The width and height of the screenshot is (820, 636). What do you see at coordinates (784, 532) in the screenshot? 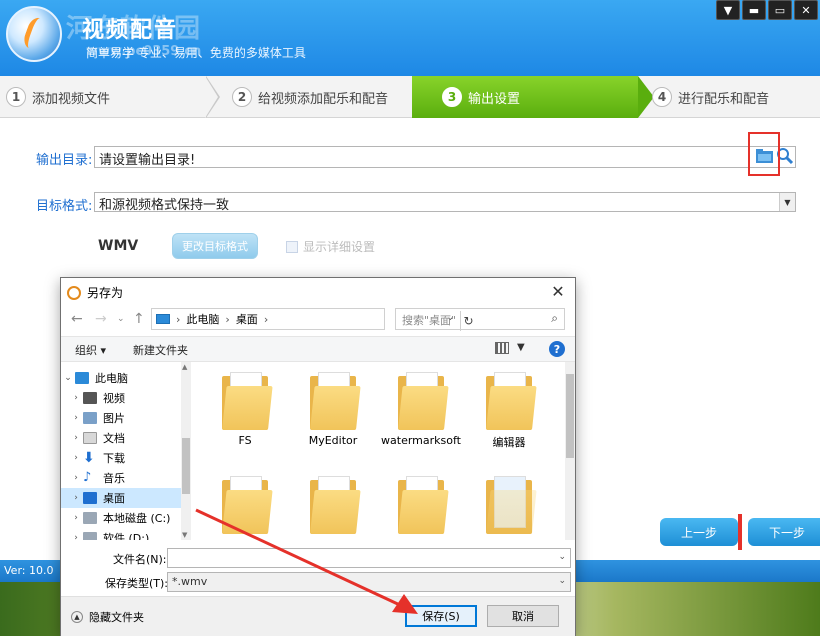
I see `next-step-button: 下一步` at bounding box center [784, 532].